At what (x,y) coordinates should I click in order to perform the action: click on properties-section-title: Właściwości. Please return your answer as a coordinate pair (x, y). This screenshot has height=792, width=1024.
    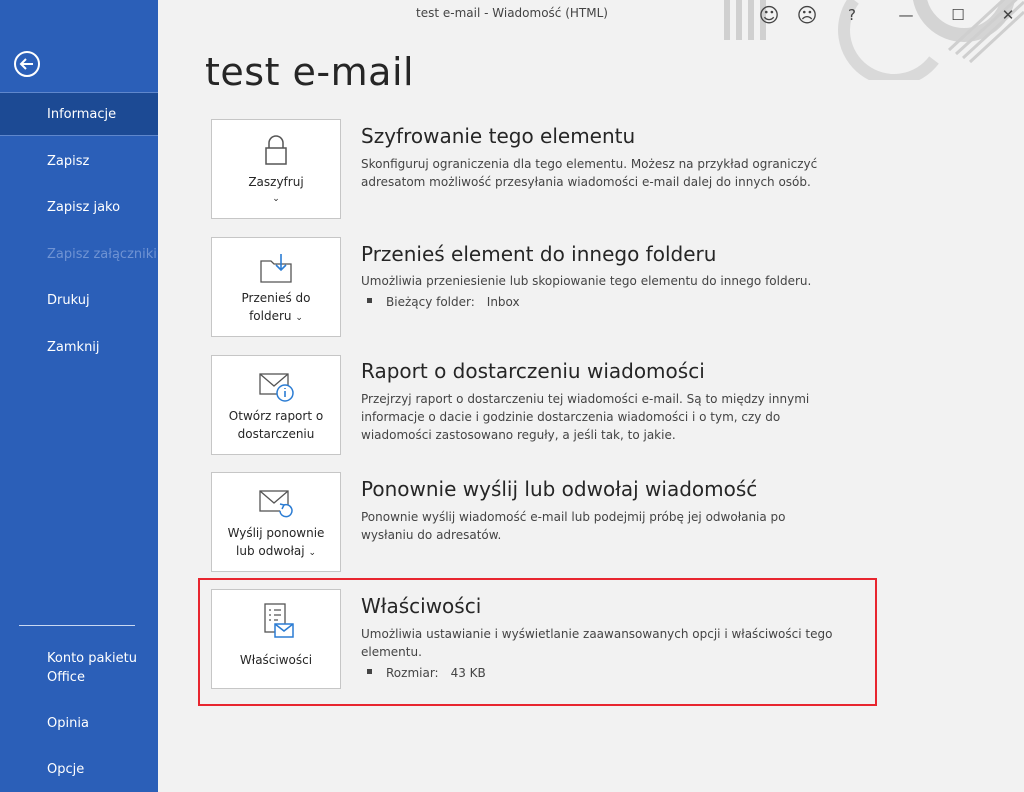
    Looking at the image, I should click on (421, 606).